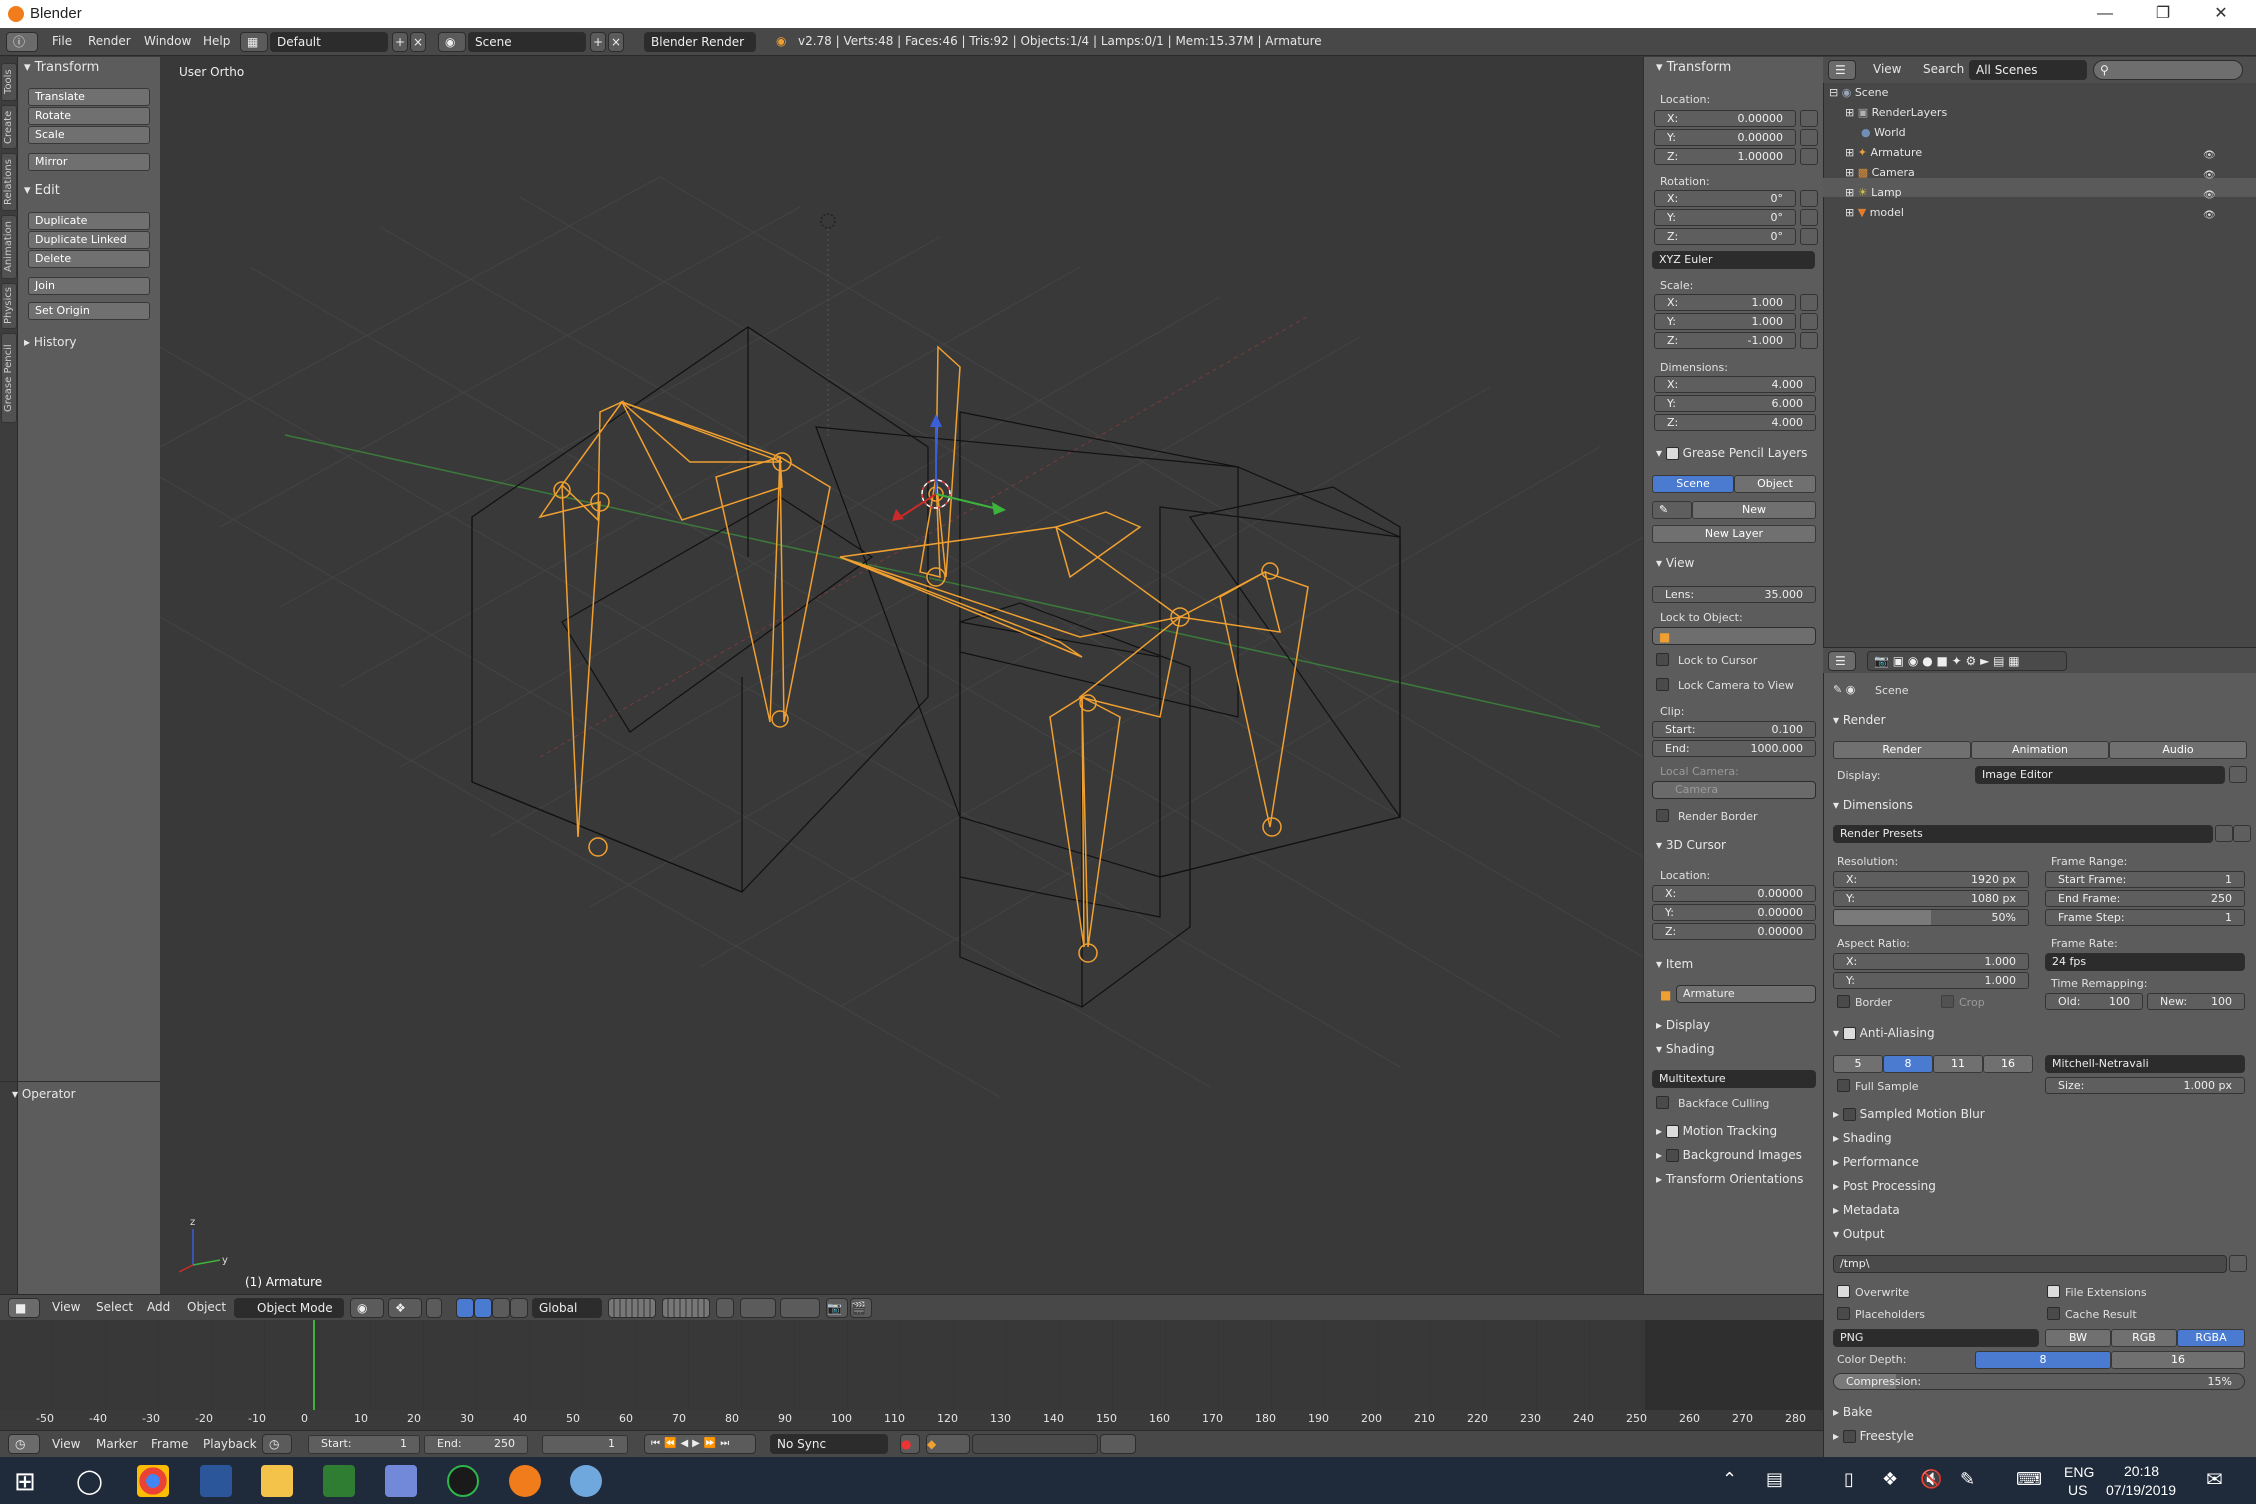 The image size is (2256, 1504). Describe the element at coordinates (2145, 1064) in the screenshot. I see `aa-filter-selector: Mitchell-Netravali` at that location.